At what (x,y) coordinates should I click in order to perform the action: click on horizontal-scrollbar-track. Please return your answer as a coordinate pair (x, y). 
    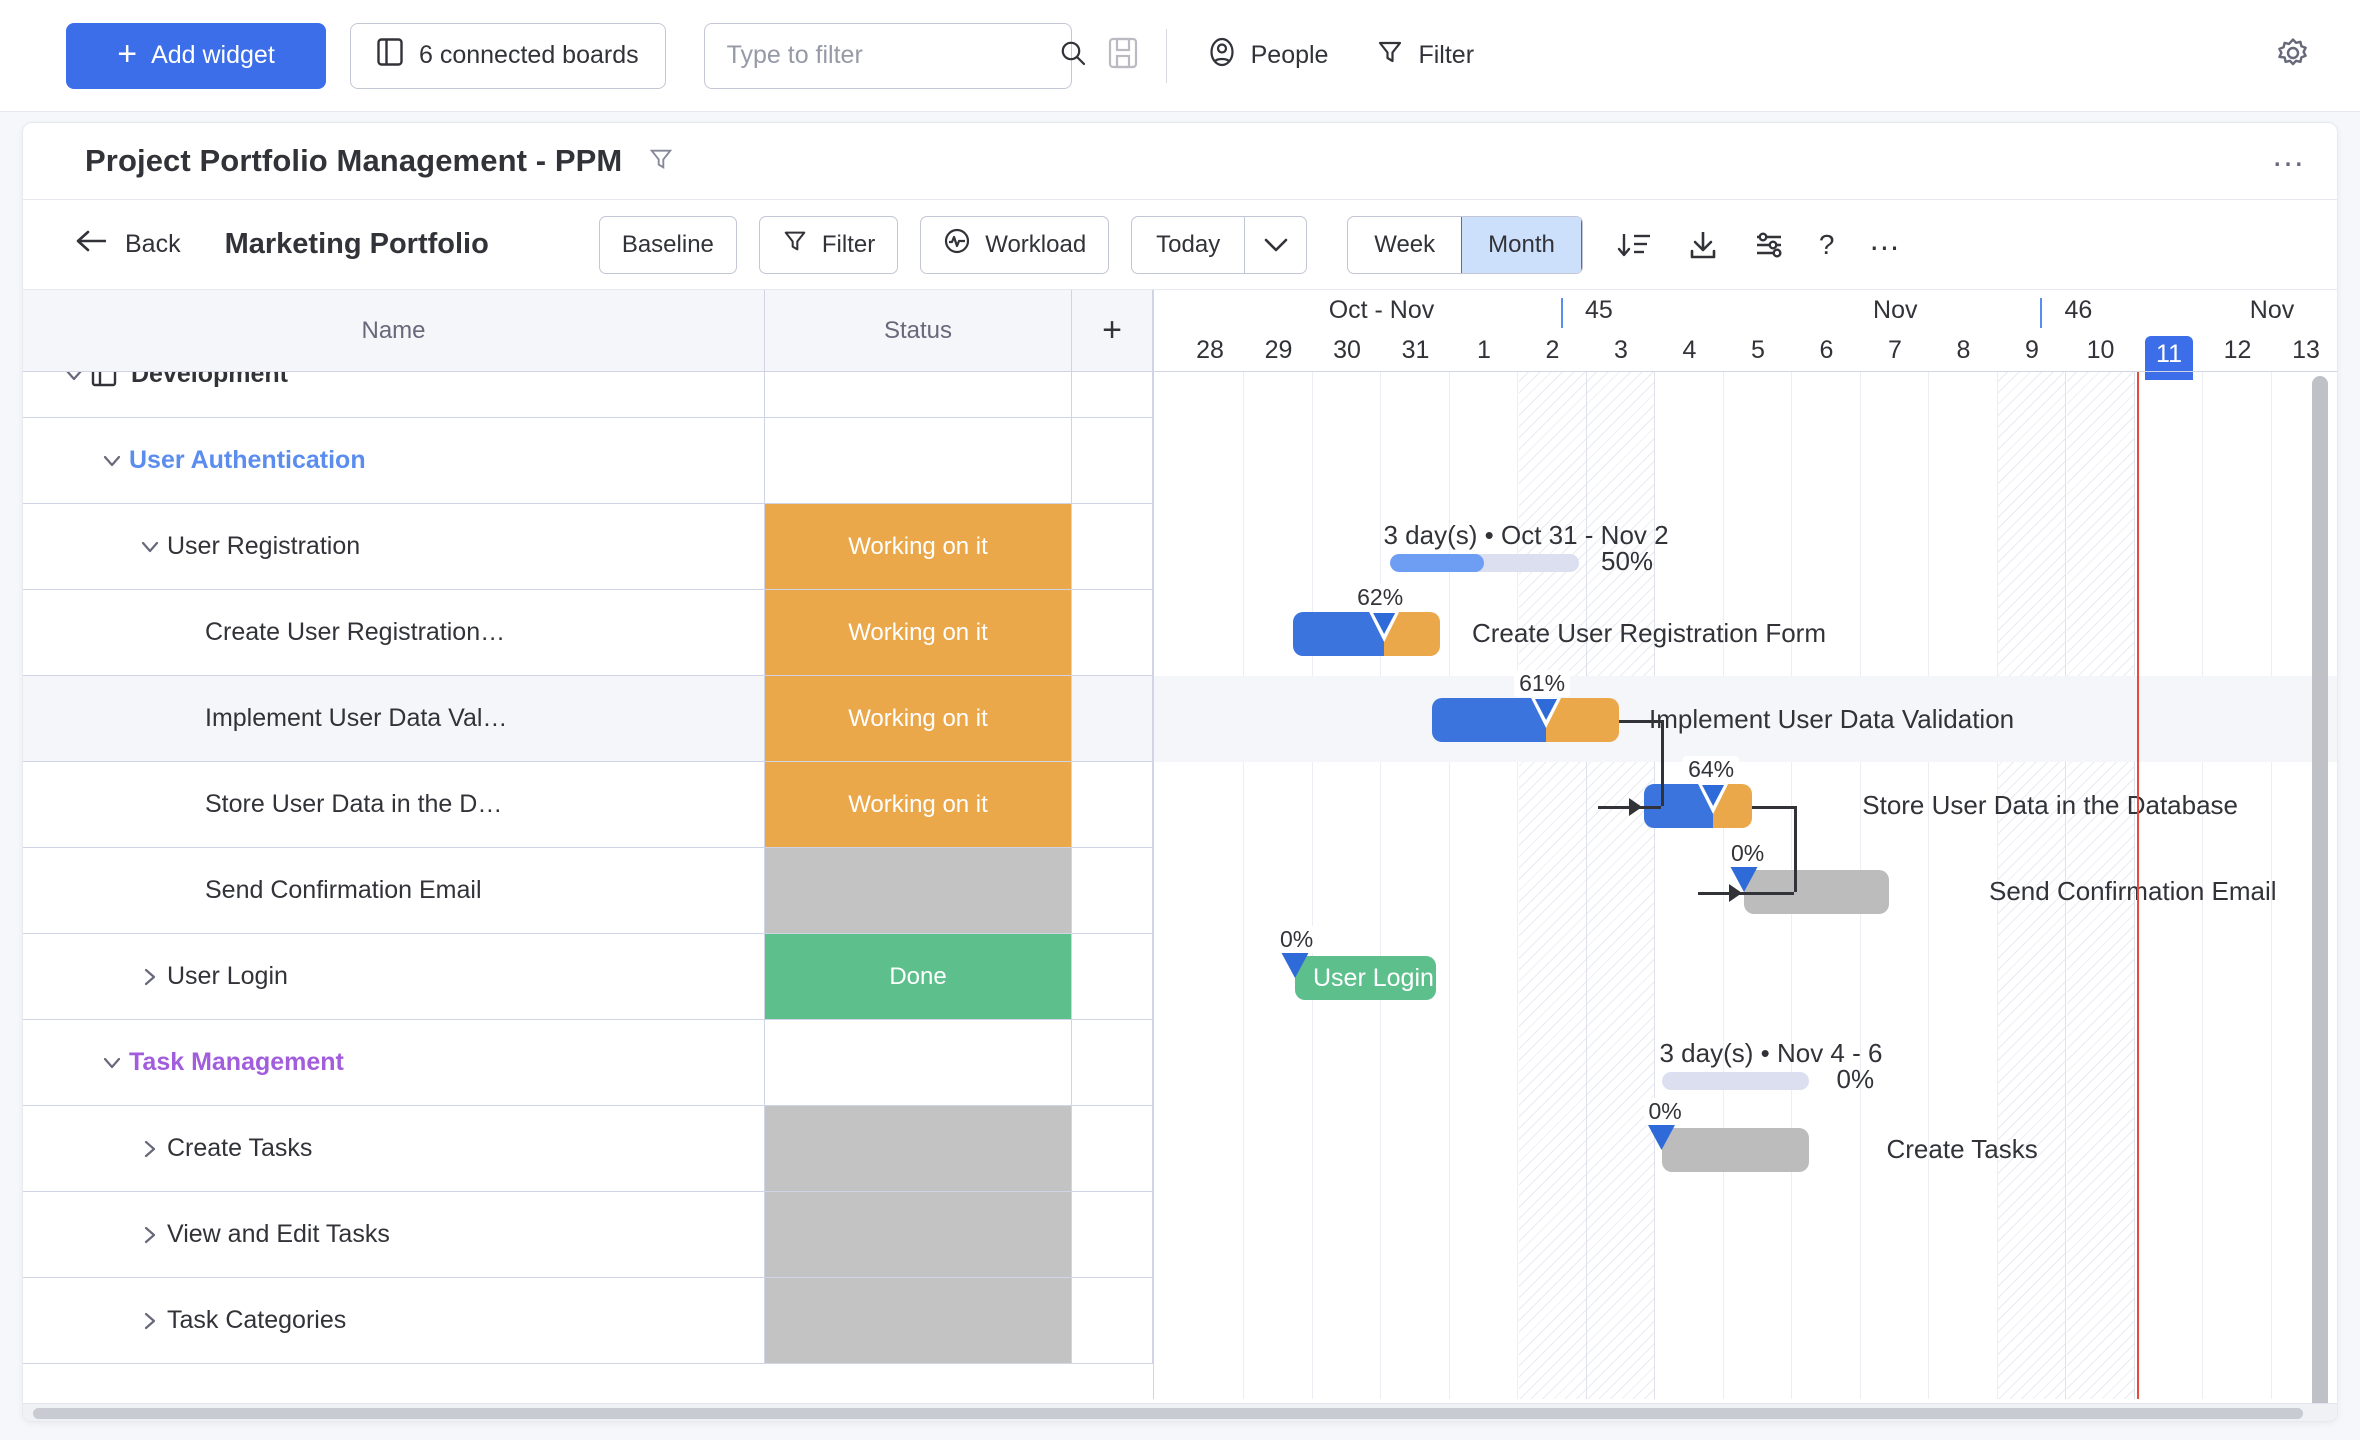
    Looking at the image, I should click on (1180, 1412).